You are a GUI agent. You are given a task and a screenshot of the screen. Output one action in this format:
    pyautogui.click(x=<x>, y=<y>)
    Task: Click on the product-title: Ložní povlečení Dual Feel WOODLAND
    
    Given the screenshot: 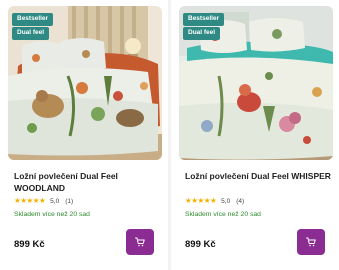 What is the action you would take?
    pyautogui.click(x=87, y=182)
    